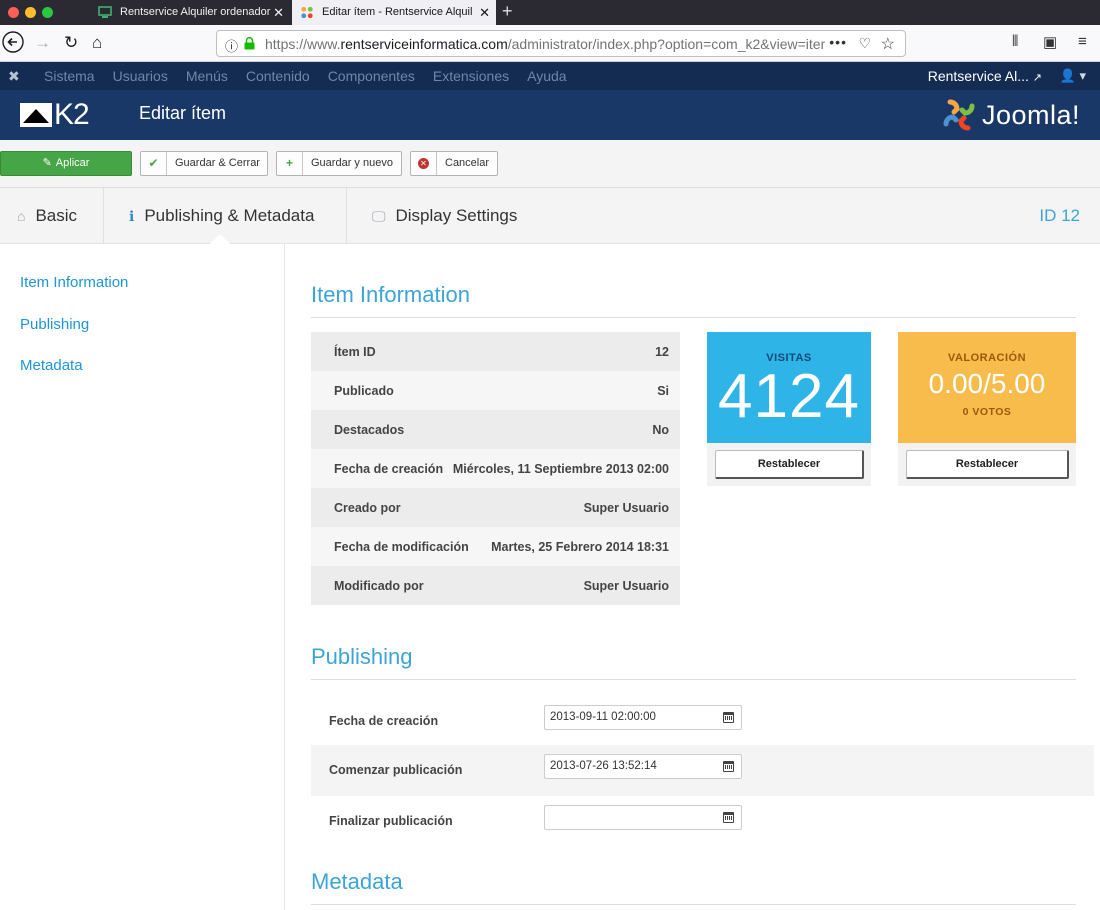 The width and height of the screenshot is (1100, 910). What do you see at coordinates (207, 76) in the screenshot?
I see `menu-item-menus: Menús` at bounding box center [207, 76].